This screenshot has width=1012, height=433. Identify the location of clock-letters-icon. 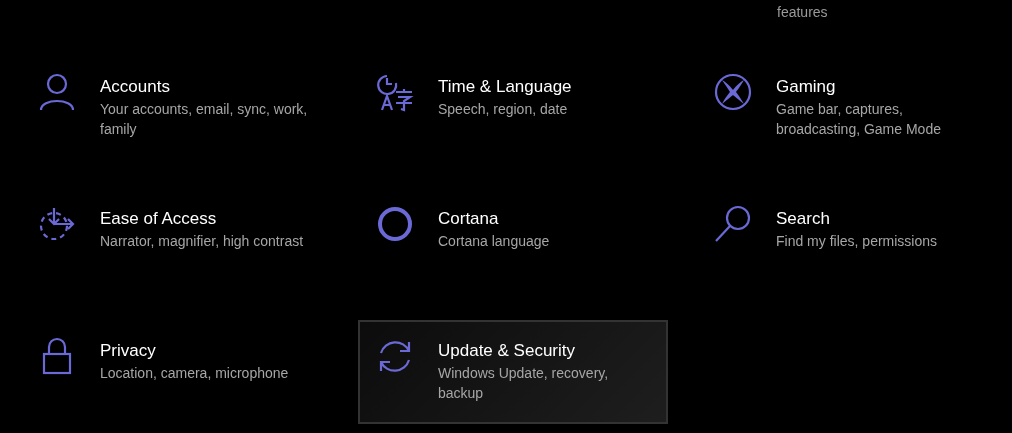
(395, 92).